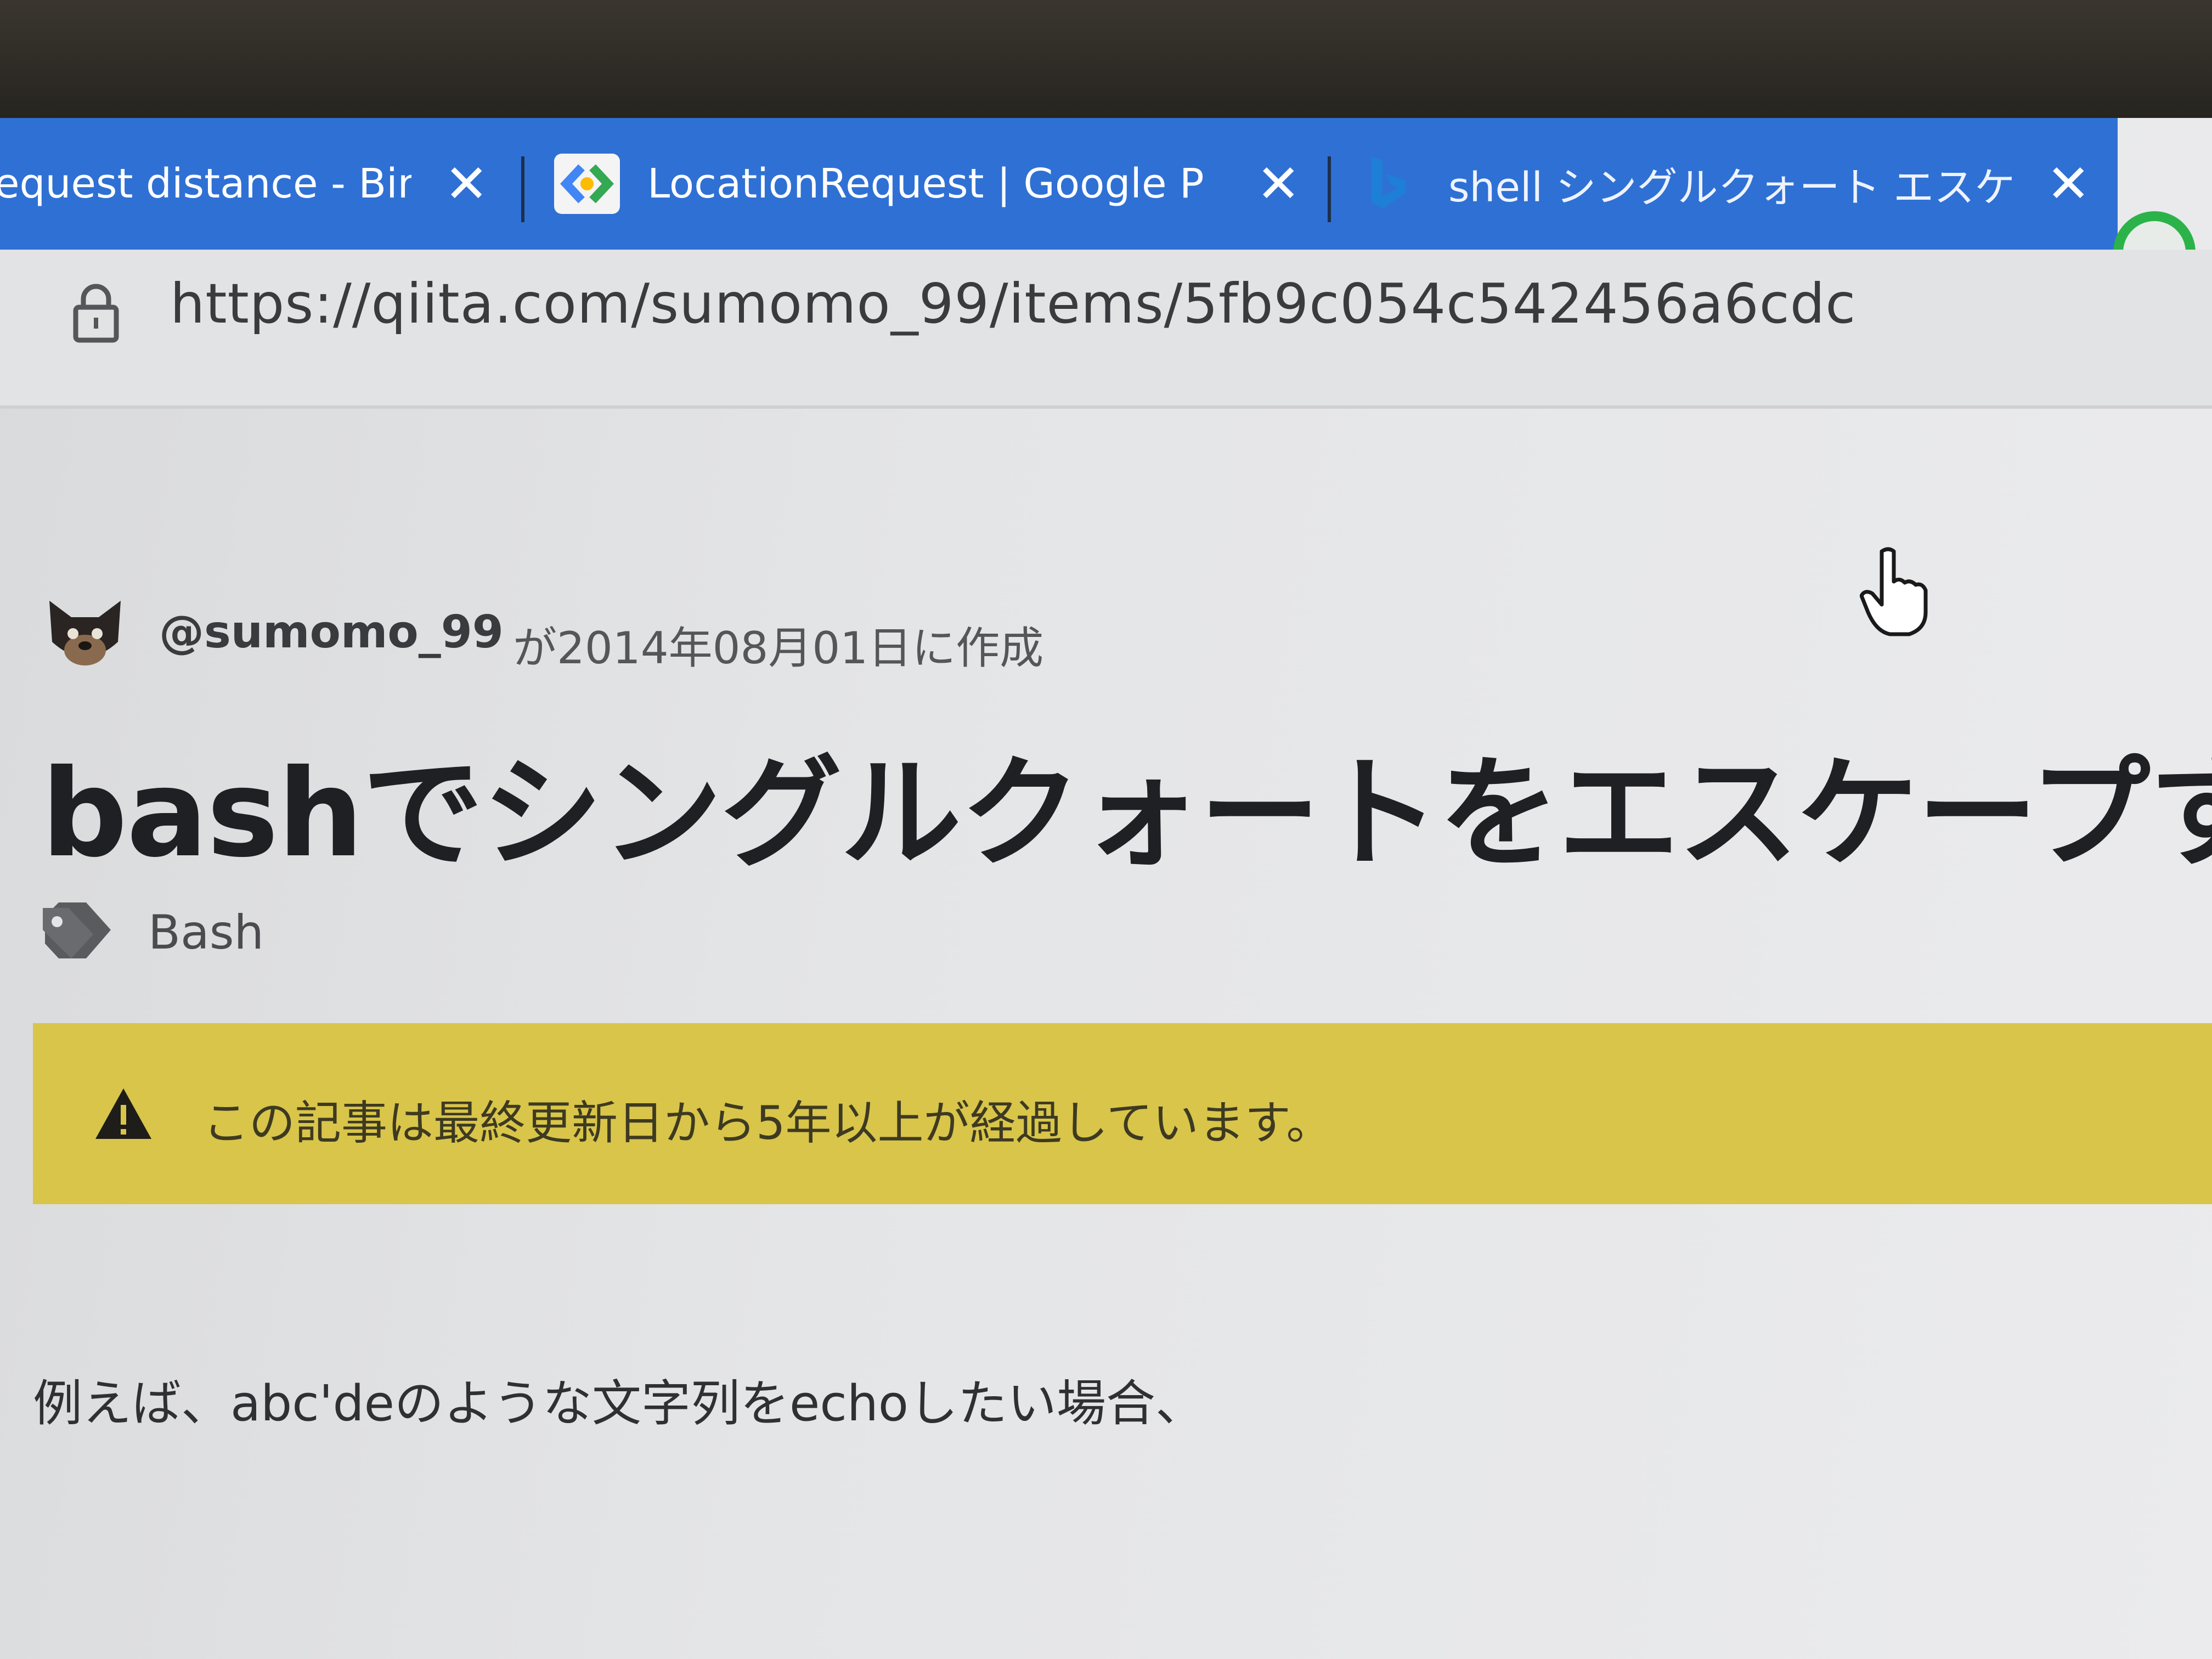  I want to click on tab-title: shell シングルクォート エスケープ - Bin, so click(1730, 187).